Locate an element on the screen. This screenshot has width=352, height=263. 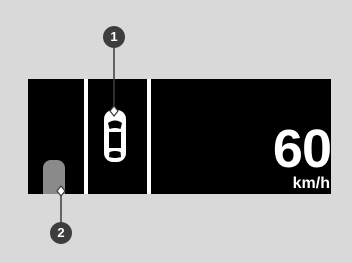
callout-leaders is located at coordinates (87, 130).